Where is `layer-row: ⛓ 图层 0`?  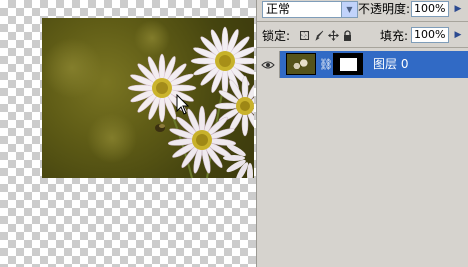
layer-row: ⛓ 图层 0 is located at coordinates (362, 64).